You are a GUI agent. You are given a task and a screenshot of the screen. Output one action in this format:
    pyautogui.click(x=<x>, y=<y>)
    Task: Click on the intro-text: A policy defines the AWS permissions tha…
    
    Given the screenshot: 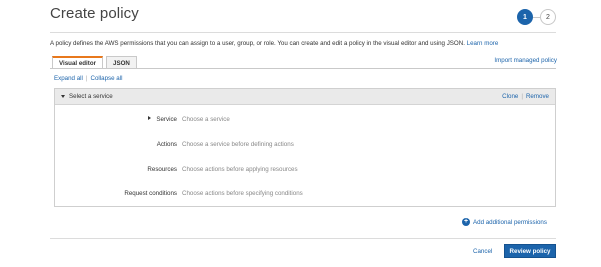 What is the action you would take?
    pyautogui.click(x=257, y=43)
    